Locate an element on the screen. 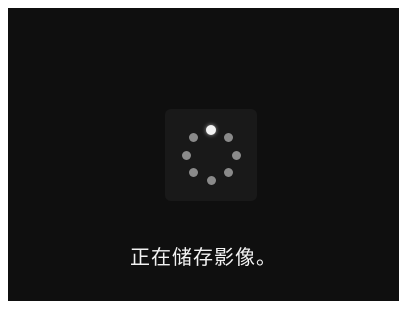 The width and height of the screenshot is (407, 309). saving-status-message: 正在储存影像。 is located at coordinates (203, 257).